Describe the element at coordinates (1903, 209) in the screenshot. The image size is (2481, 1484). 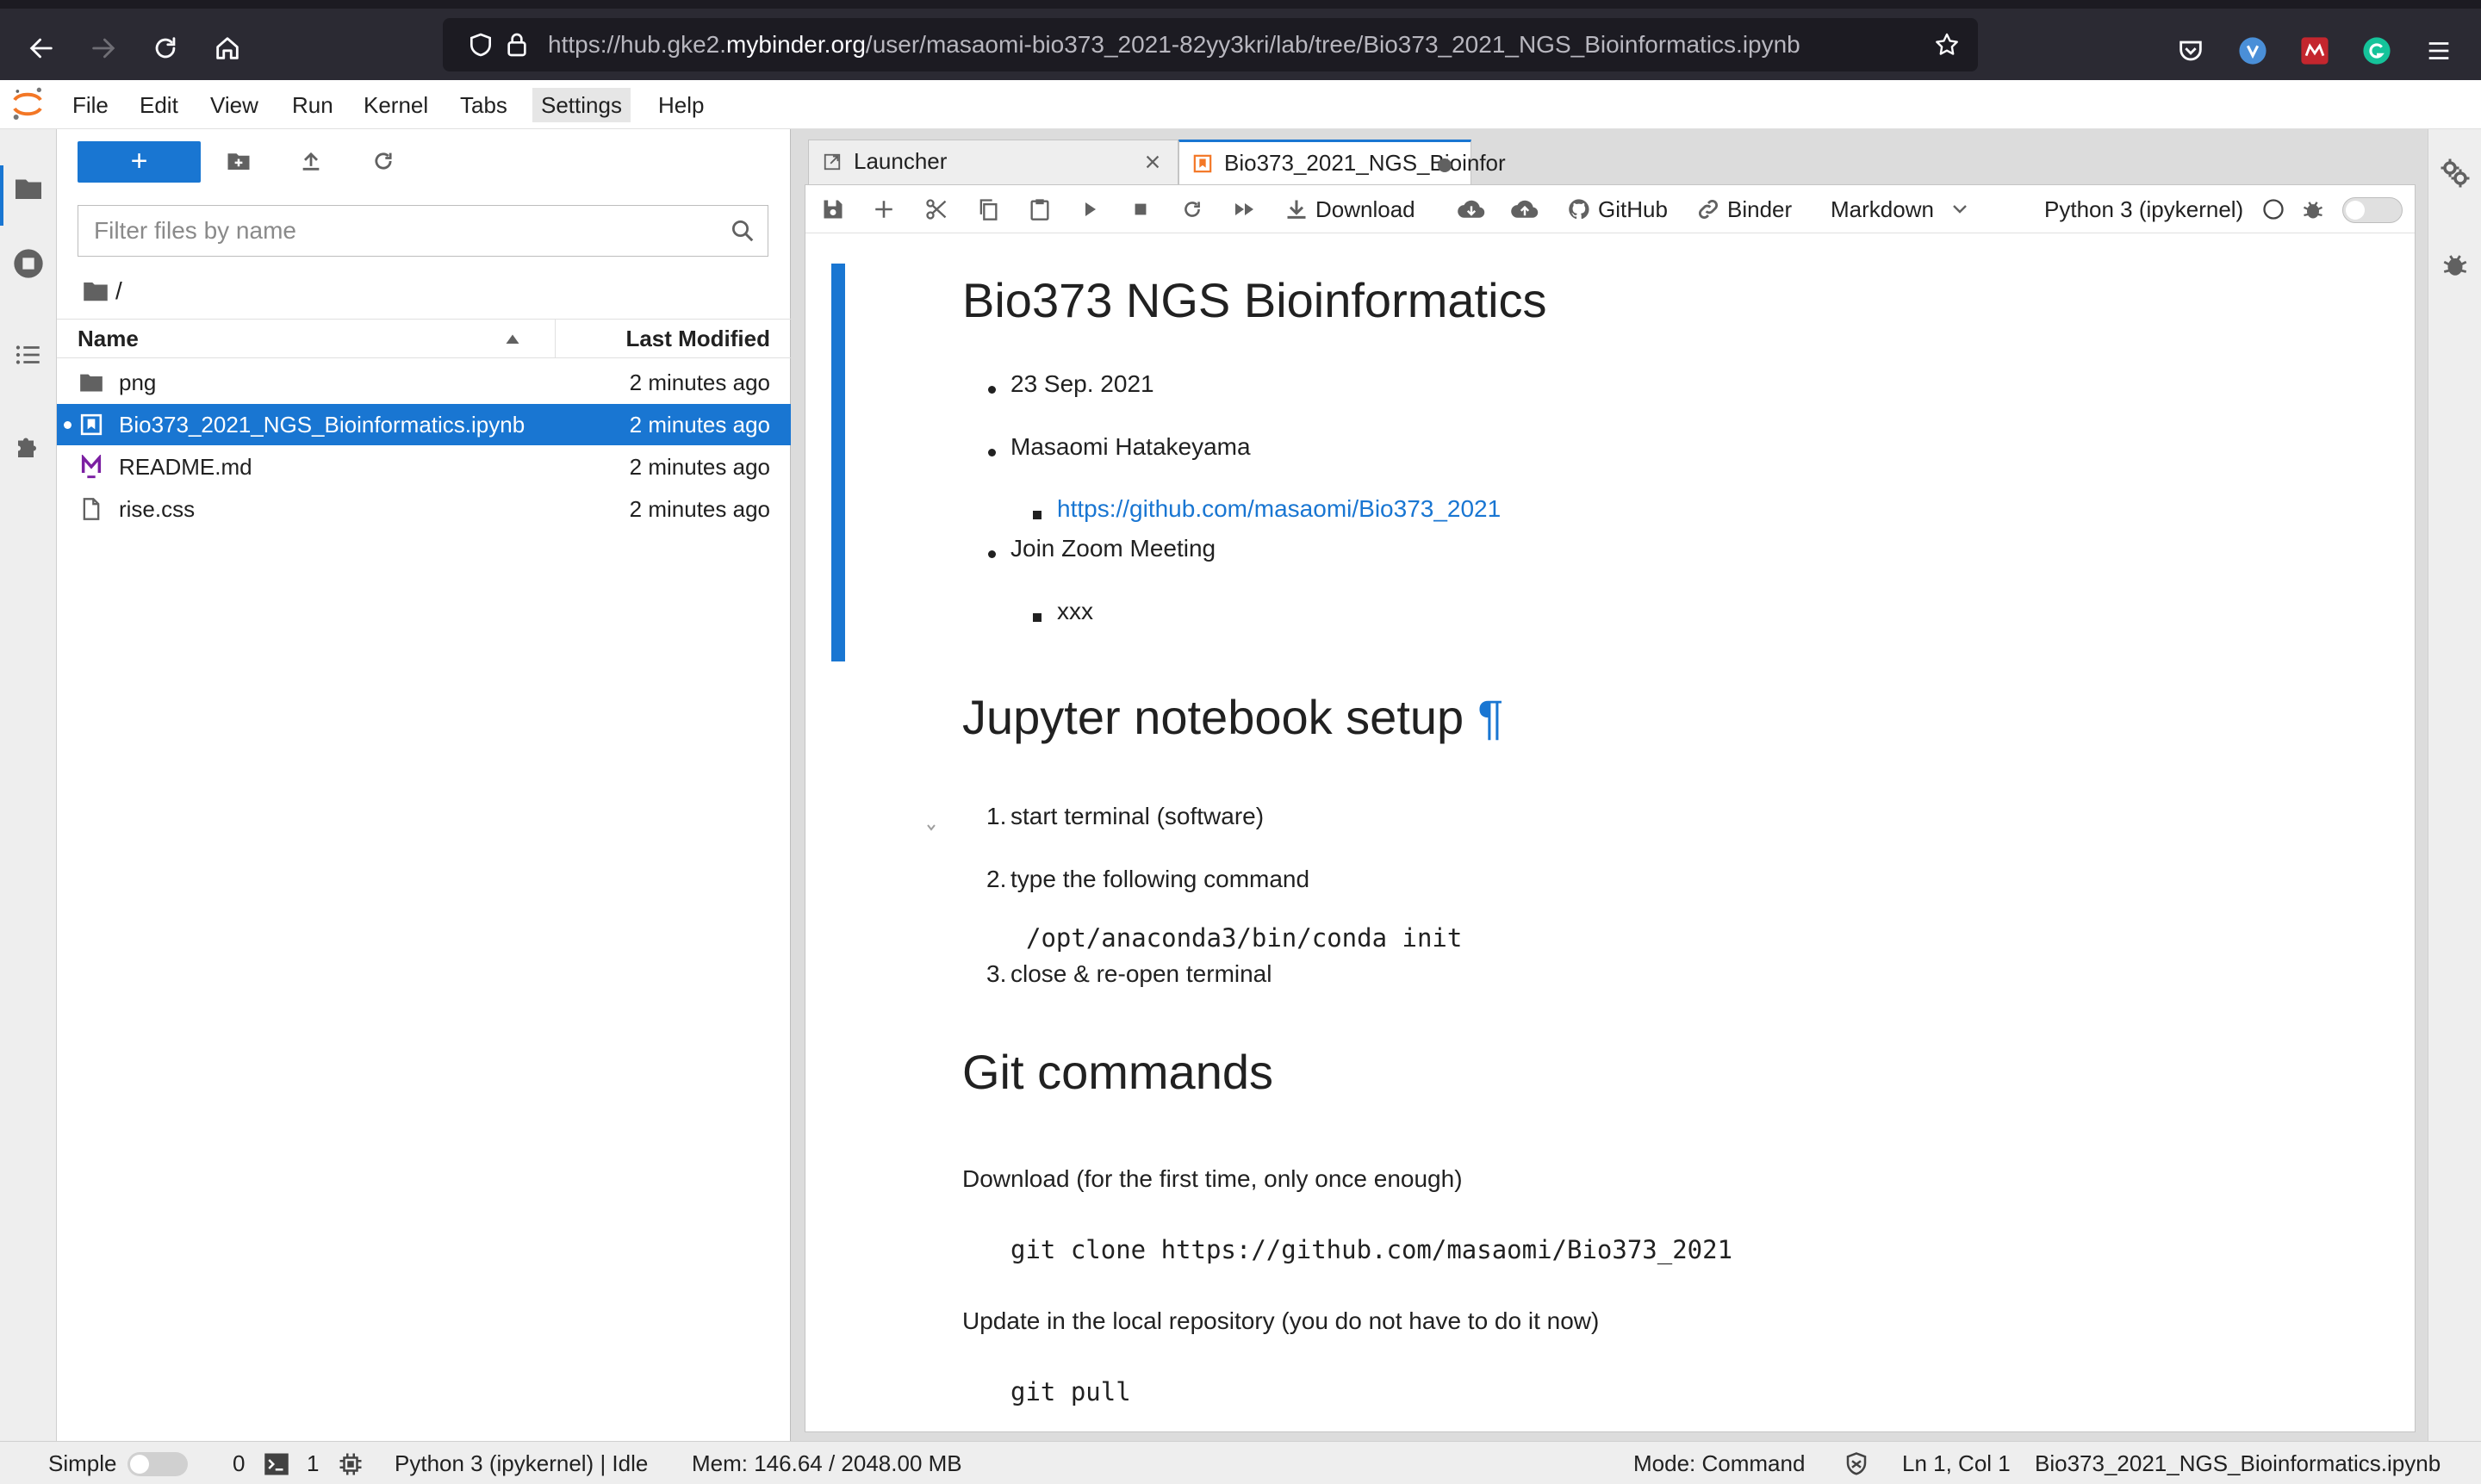
I see `cell-type-select: Markdown` at that location.